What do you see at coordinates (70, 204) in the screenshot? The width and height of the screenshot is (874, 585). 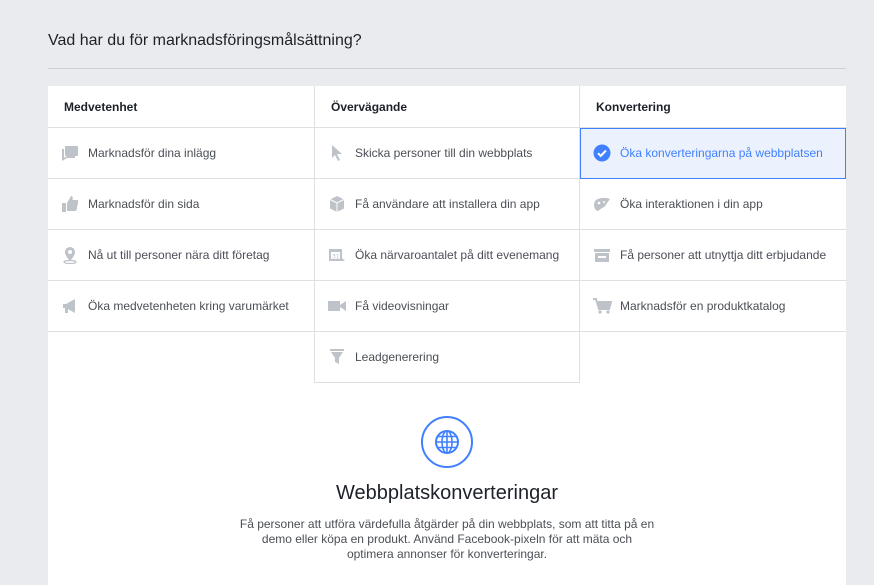 I see `thumbs-up-icon` at bounding box center [70, 204].